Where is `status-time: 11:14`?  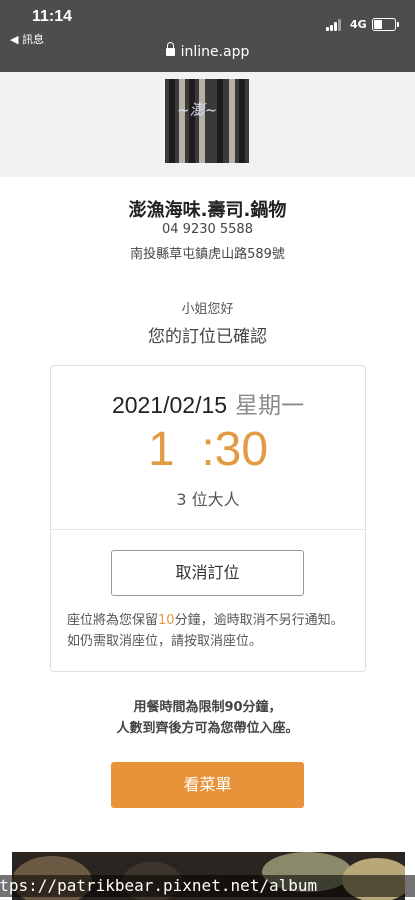
status-time: 11:14 is located at coordinates (52, 16).